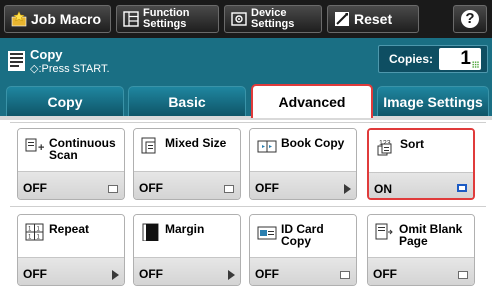 Image resolution: width=492 pixels, height=286 pixels. Describe the element at coordinates (165, 24) in the screenshot. I see `function-settings-line2: Settings` at that location.